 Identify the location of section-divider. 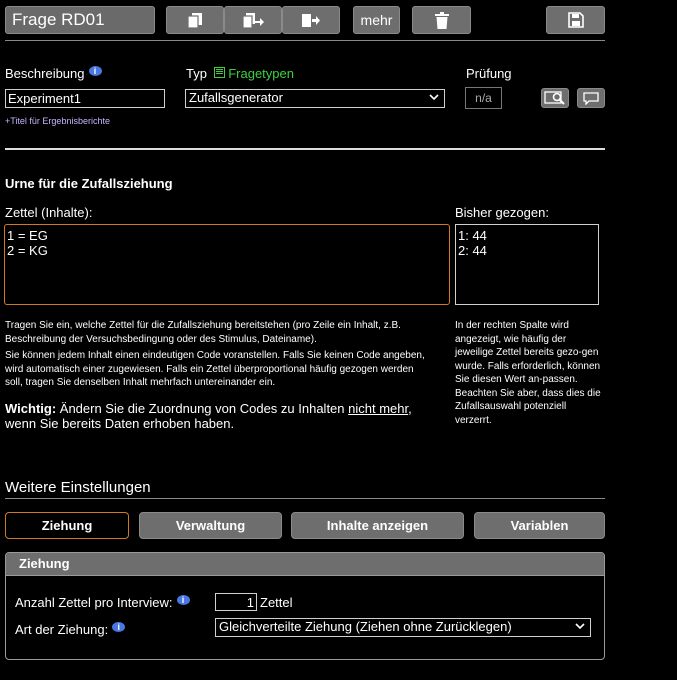
(305, 149).